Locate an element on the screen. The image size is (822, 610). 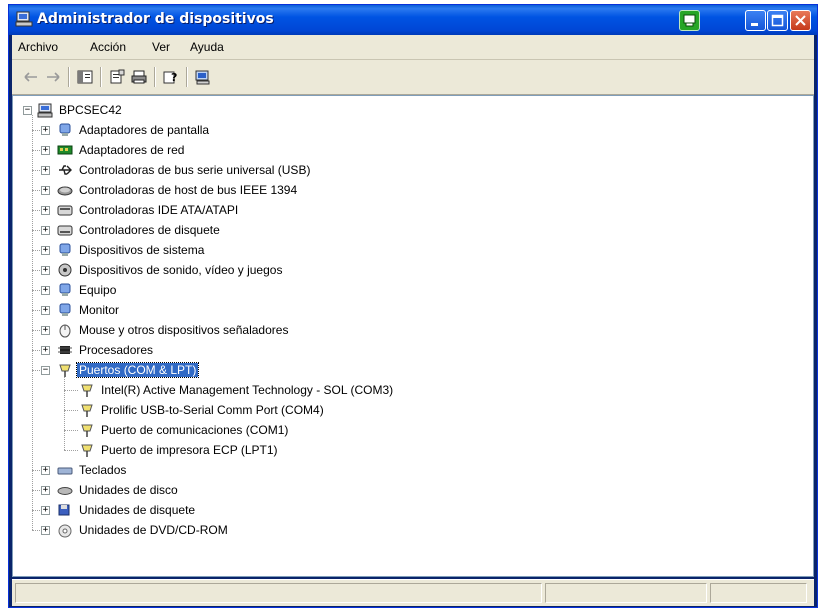
forward-arrow-icon is located at coordinates (53, 77).